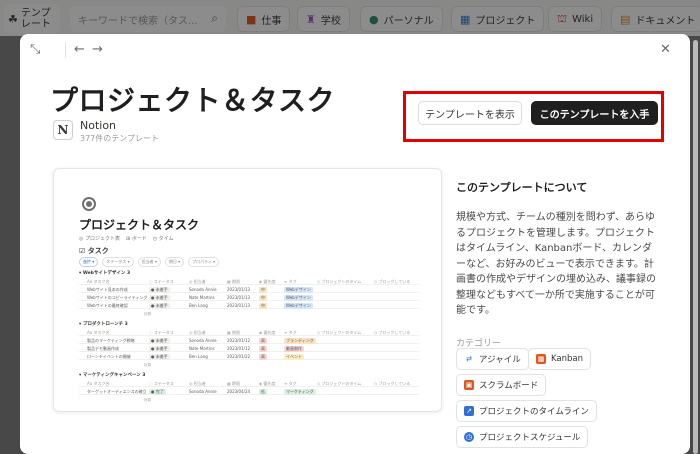 The height and width of the screenshot is (454, 700). What do you see at coordinates (63, 130) in the screenshot?
I see `notion-logo-icon: N` at bounding box center [63, 130].